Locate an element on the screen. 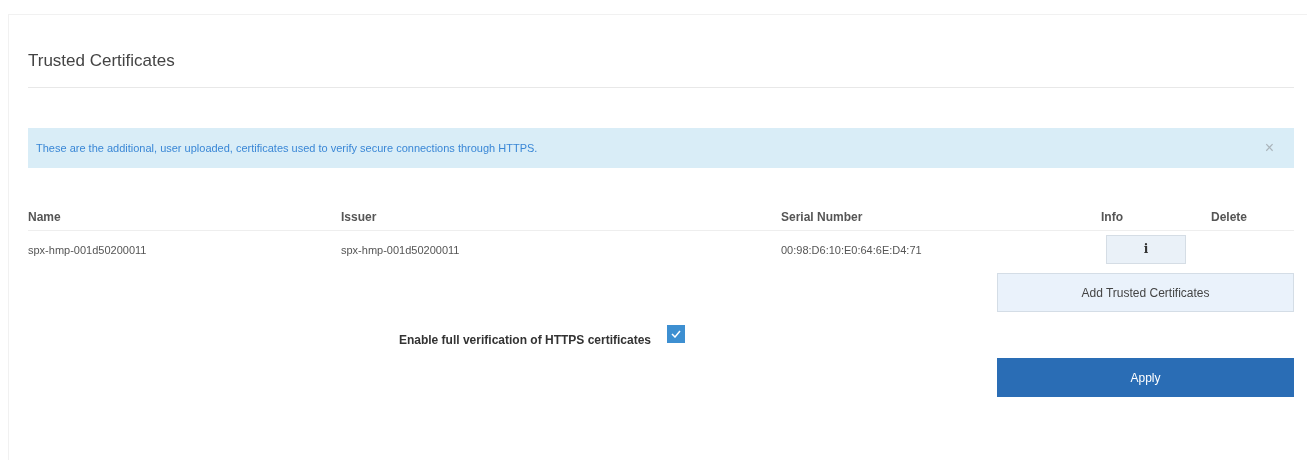 This screenshot has height=460, width=1307. column-header: Delete is located at coordinates (1229, 216).